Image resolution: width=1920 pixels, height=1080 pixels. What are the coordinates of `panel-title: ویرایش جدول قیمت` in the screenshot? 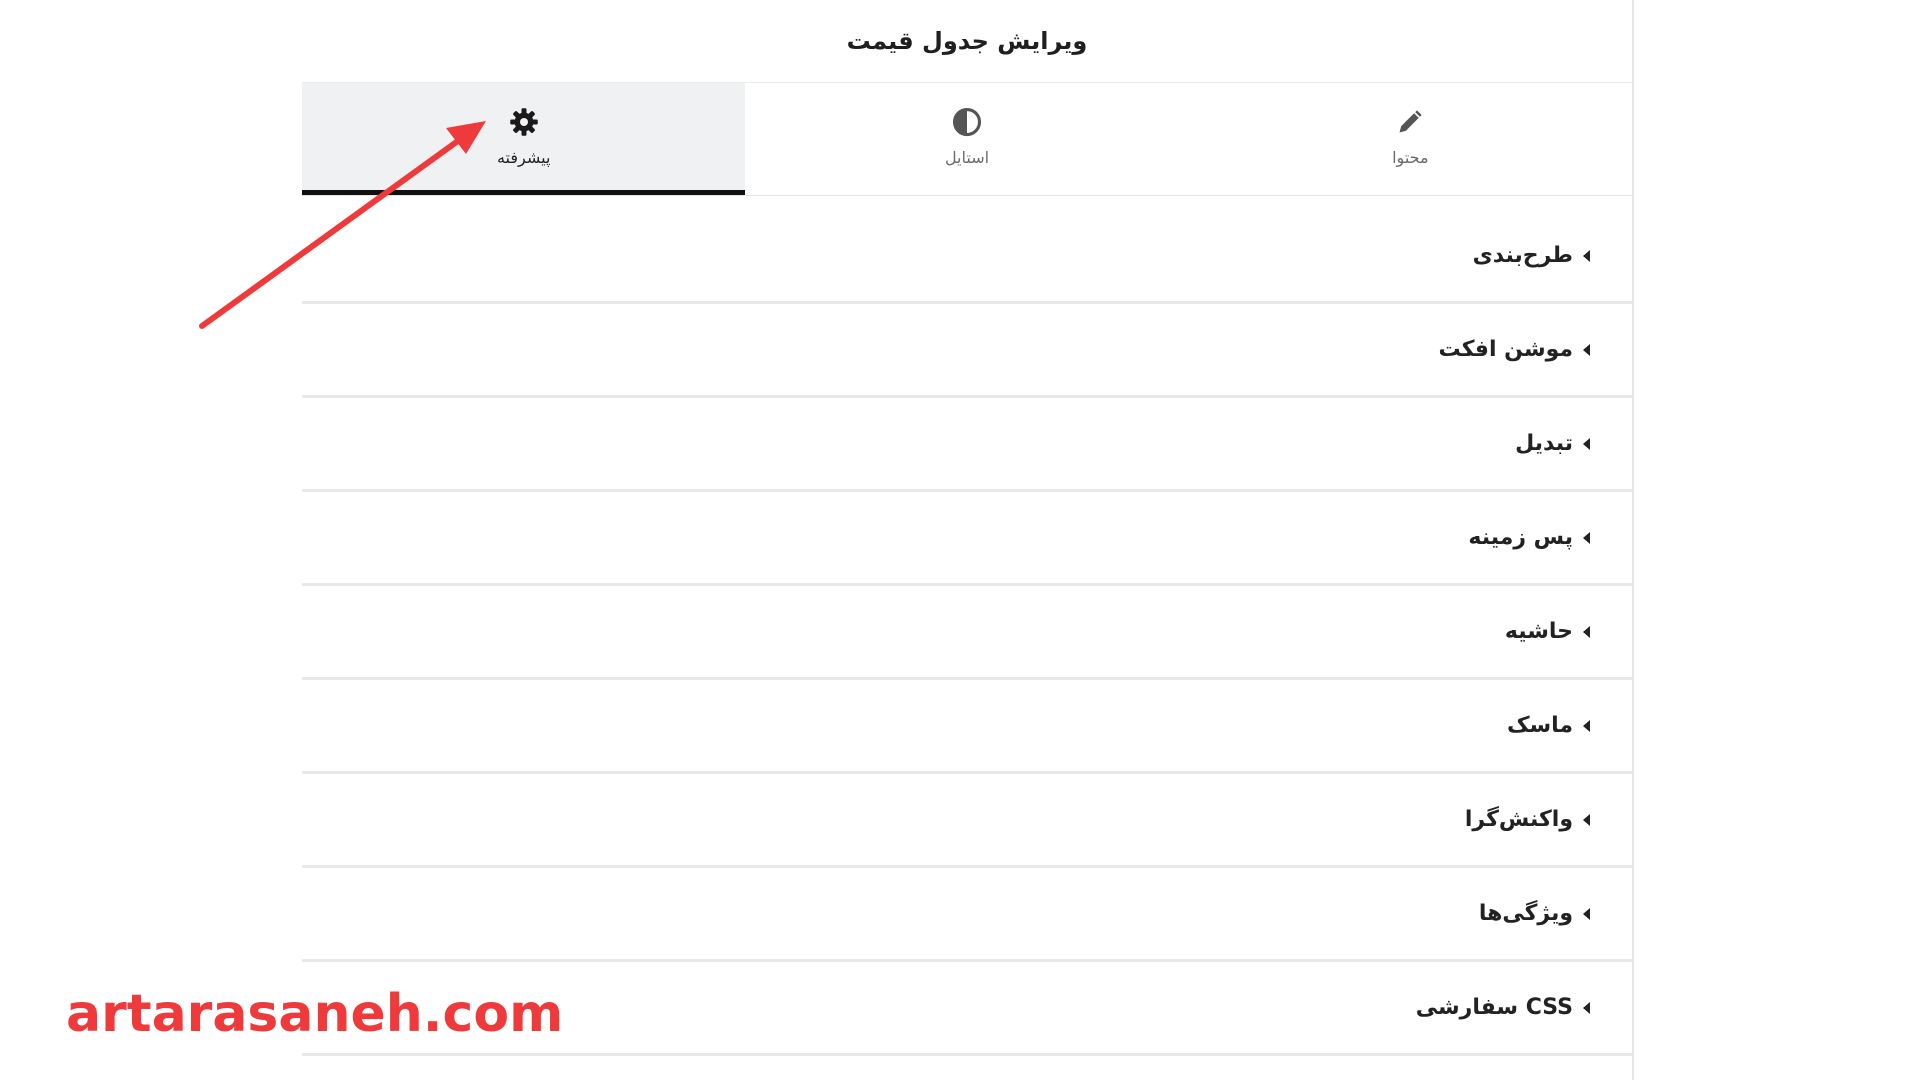 It's located at (967, 41).